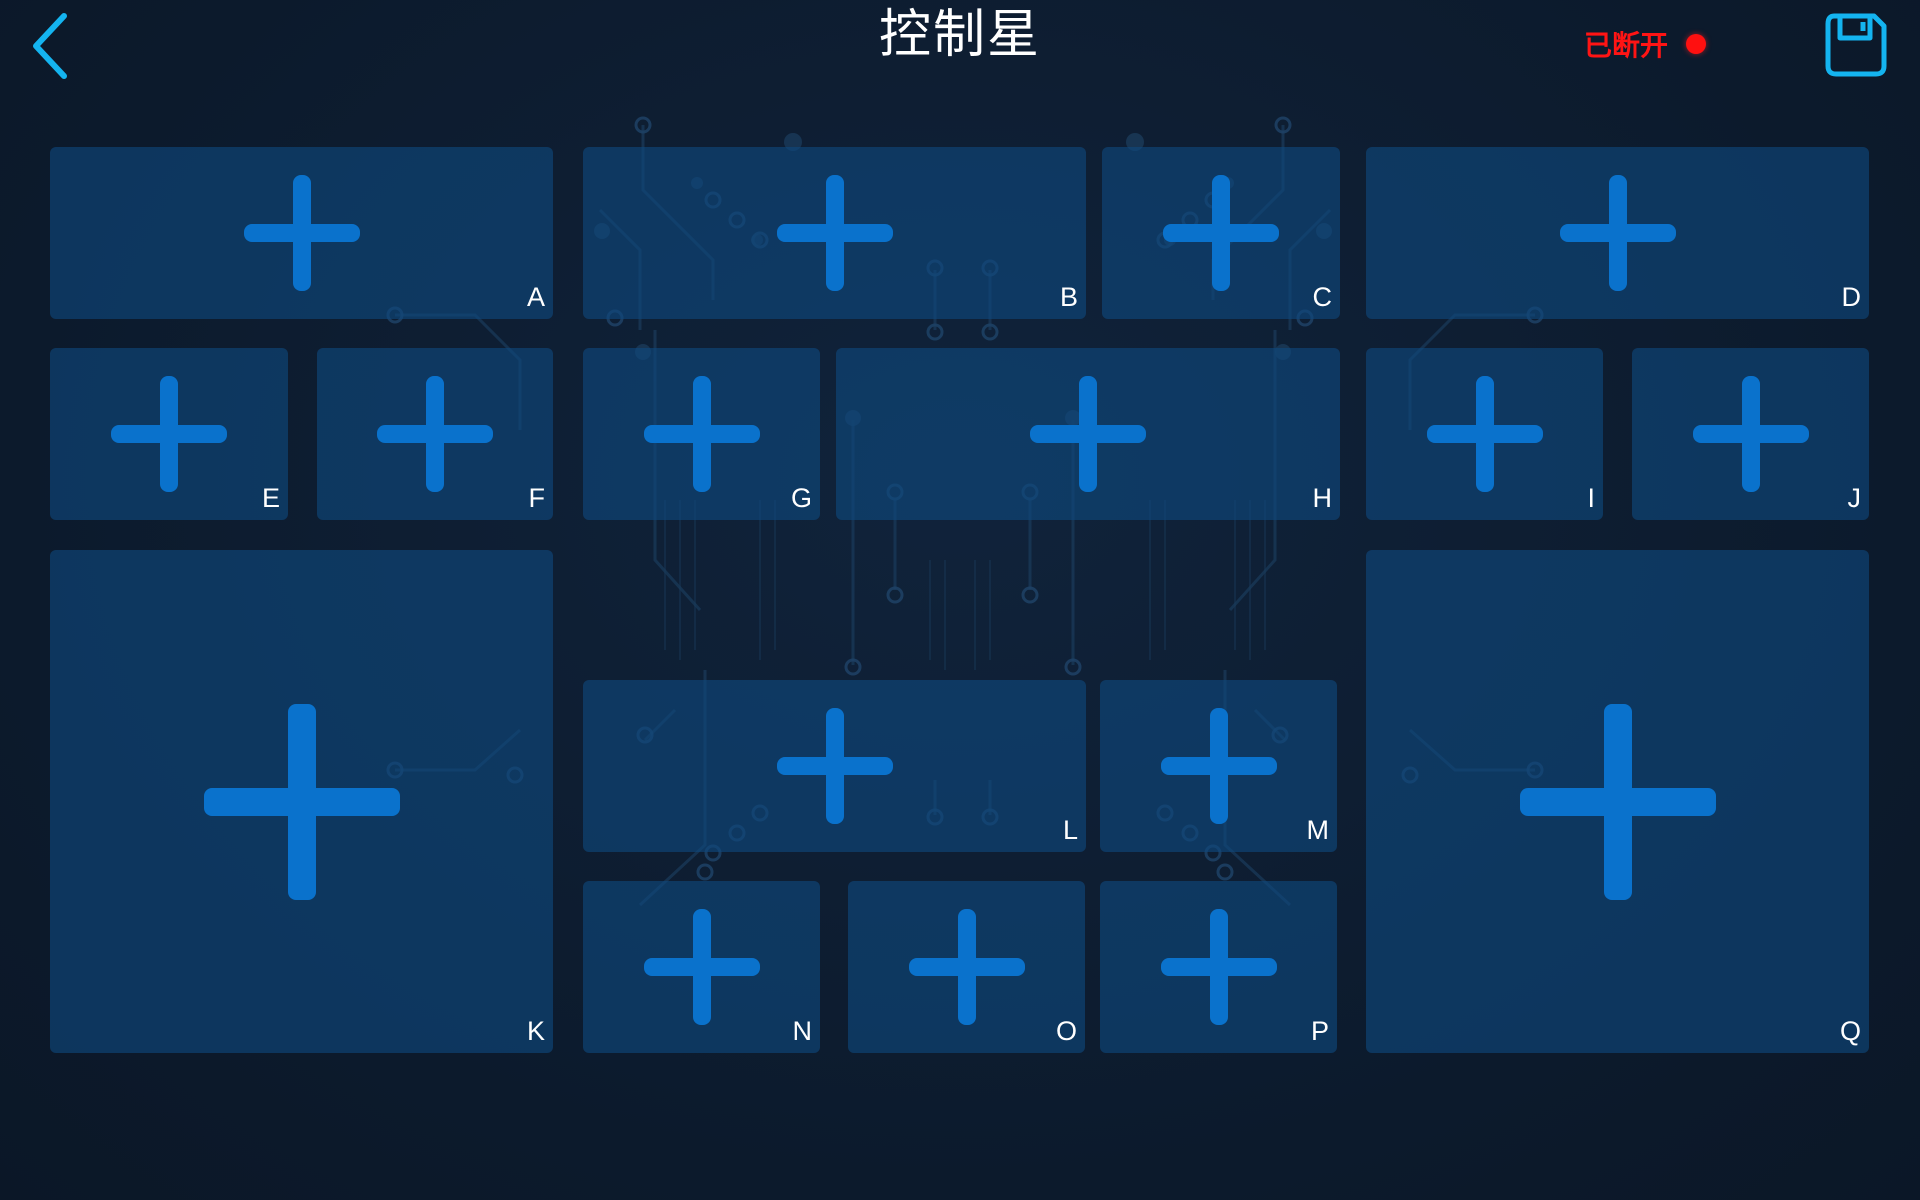 The height and width of the screenshot is (1200, 1920). Describe the element at coordinates (834, 233) in the screenshot. I see `control-slot-b: B` at that location.